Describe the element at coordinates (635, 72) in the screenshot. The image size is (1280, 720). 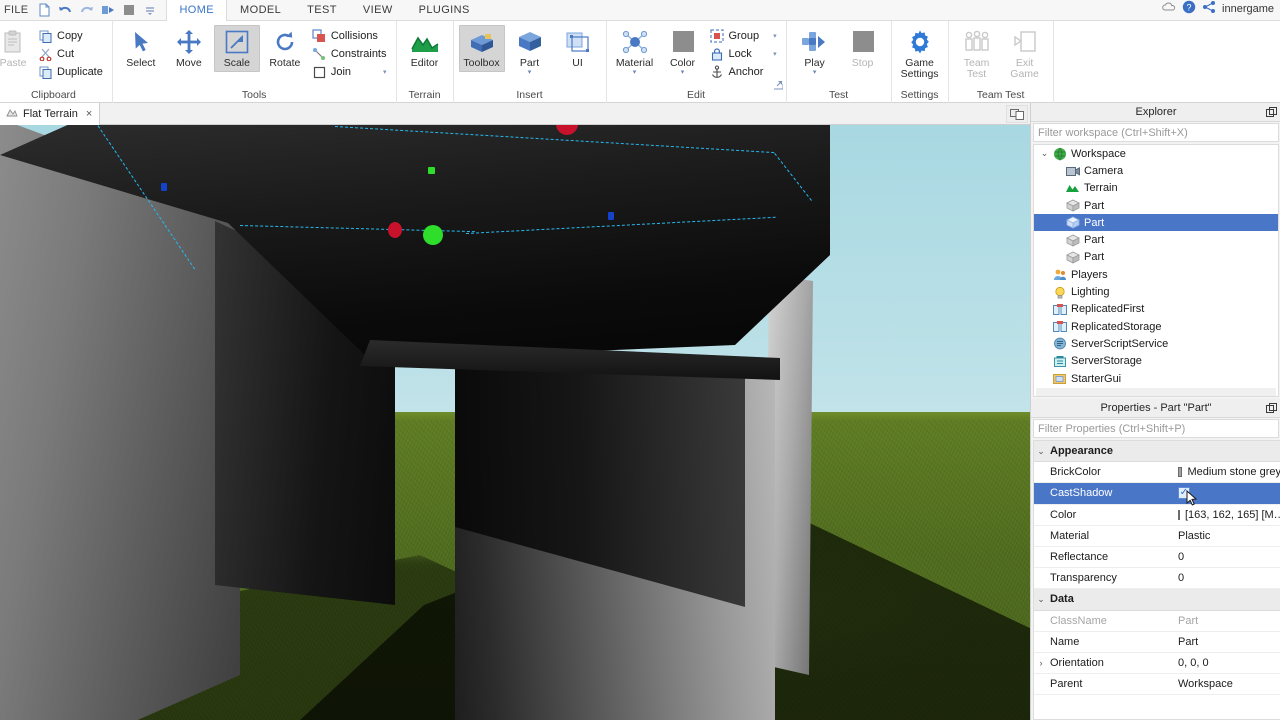
I see `material-caret-icon: ▾` at that location.